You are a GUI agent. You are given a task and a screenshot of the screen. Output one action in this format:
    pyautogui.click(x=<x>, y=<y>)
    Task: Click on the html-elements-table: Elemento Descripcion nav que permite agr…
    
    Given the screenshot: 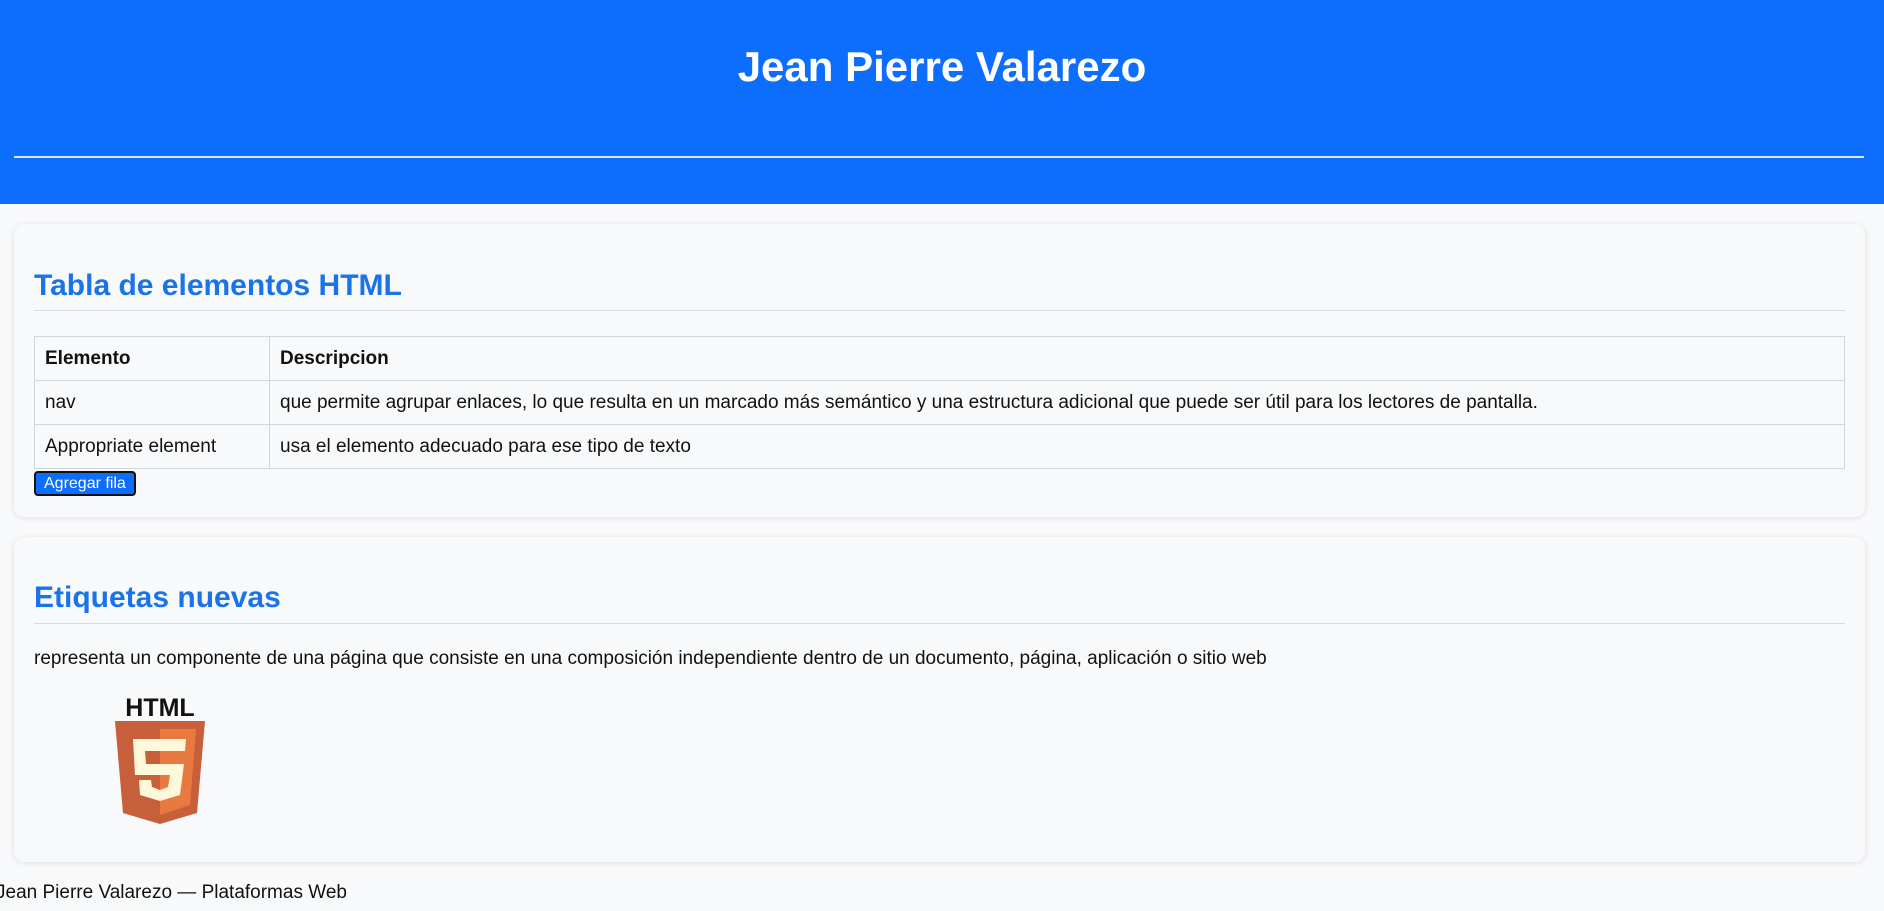 What is the action you would take?
    pyautogui.click(x=939, y=402)
    